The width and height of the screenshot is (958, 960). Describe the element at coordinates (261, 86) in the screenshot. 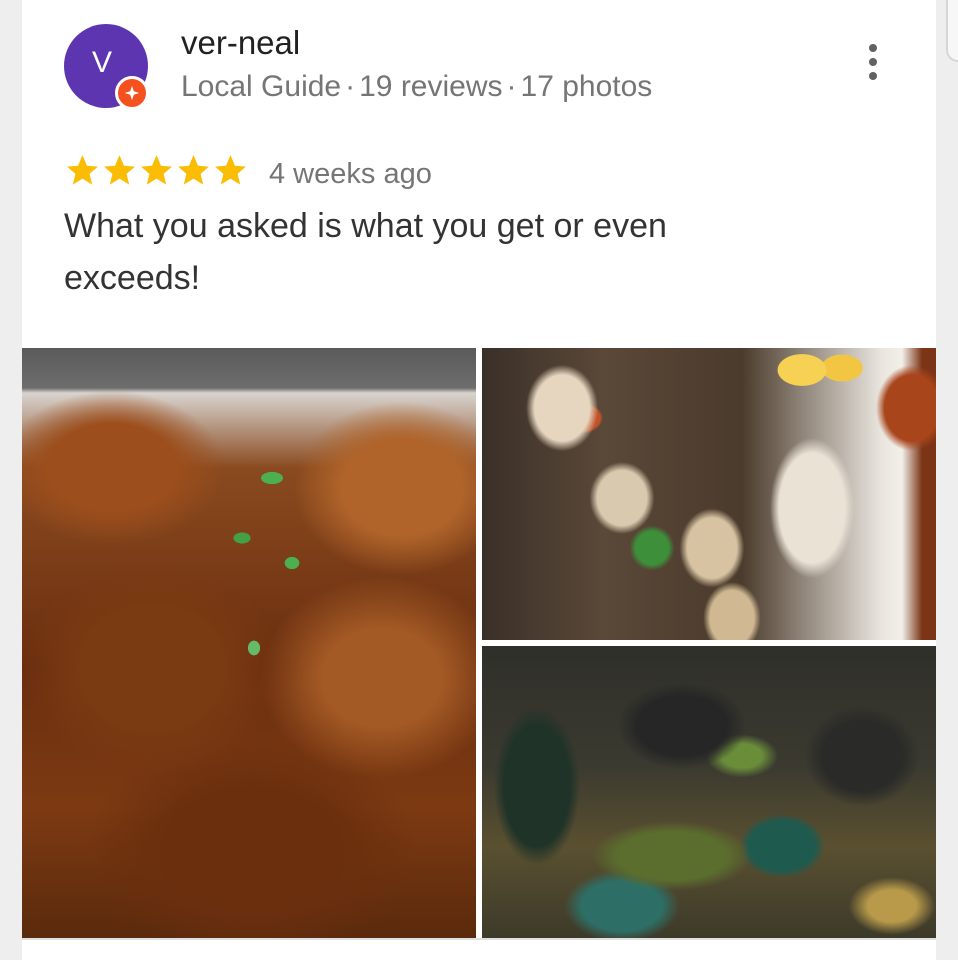

I see `reviewer-type: Local Guide` at that location.